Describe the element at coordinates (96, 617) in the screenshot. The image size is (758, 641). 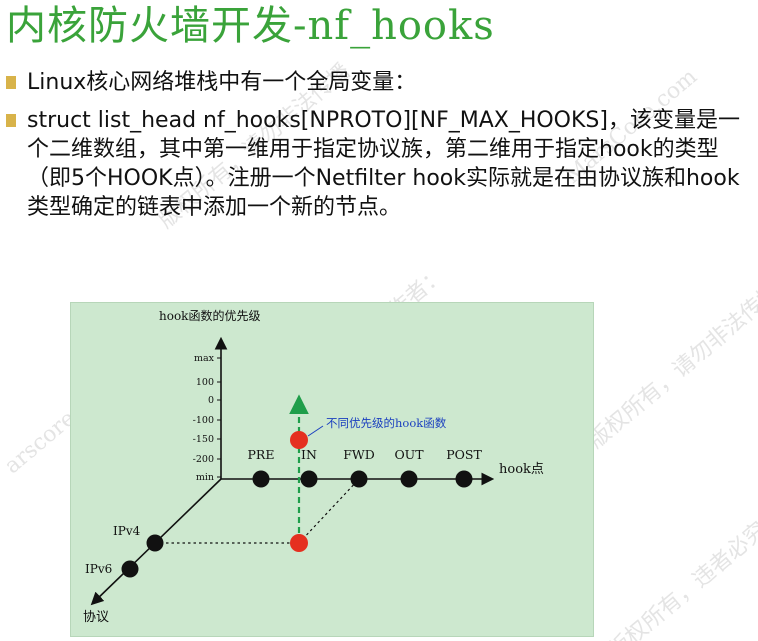
I see `z-axis-label: 协议` at that location.